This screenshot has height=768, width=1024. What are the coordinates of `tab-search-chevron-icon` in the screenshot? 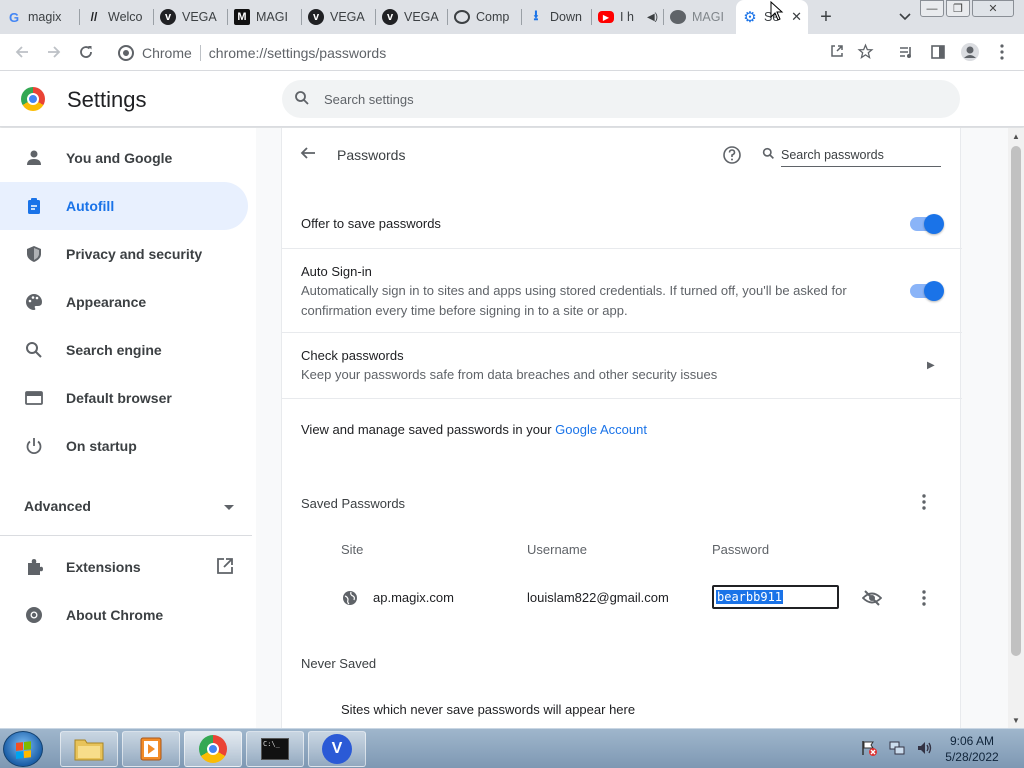 It's located at (905, 17).